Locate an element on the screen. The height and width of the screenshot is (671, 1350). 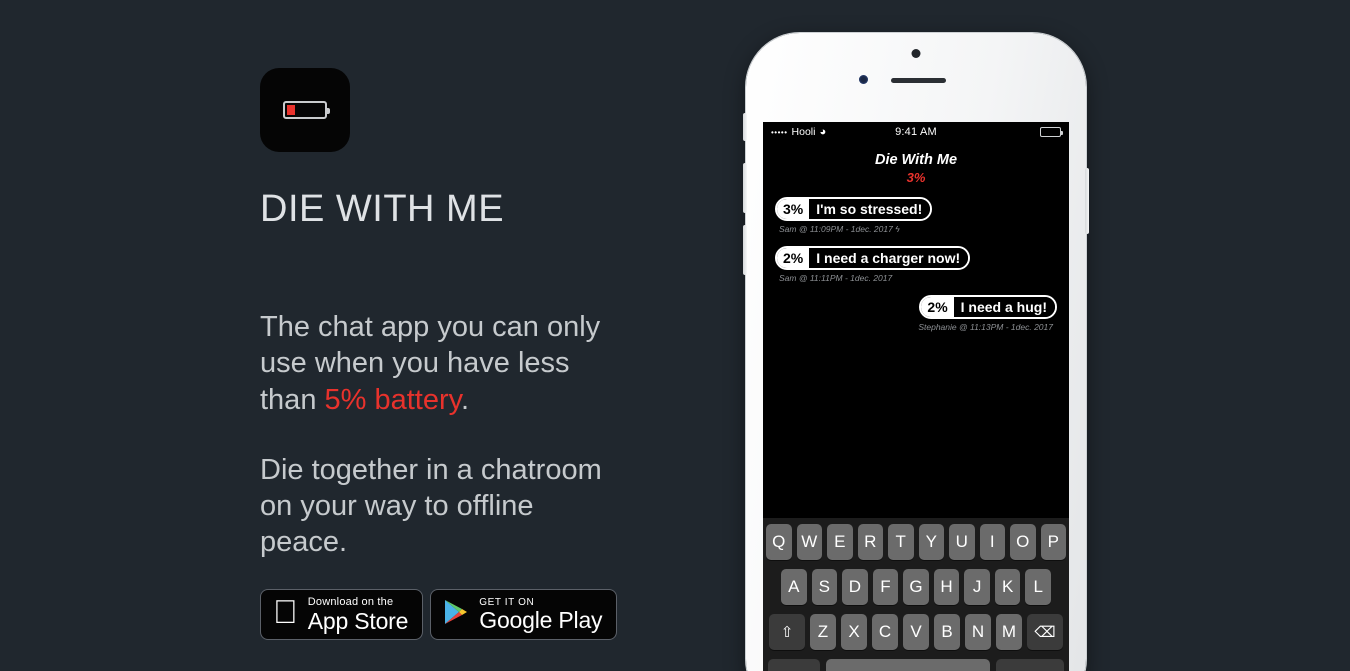
key-y: Y is located at coordinates (931, 542).